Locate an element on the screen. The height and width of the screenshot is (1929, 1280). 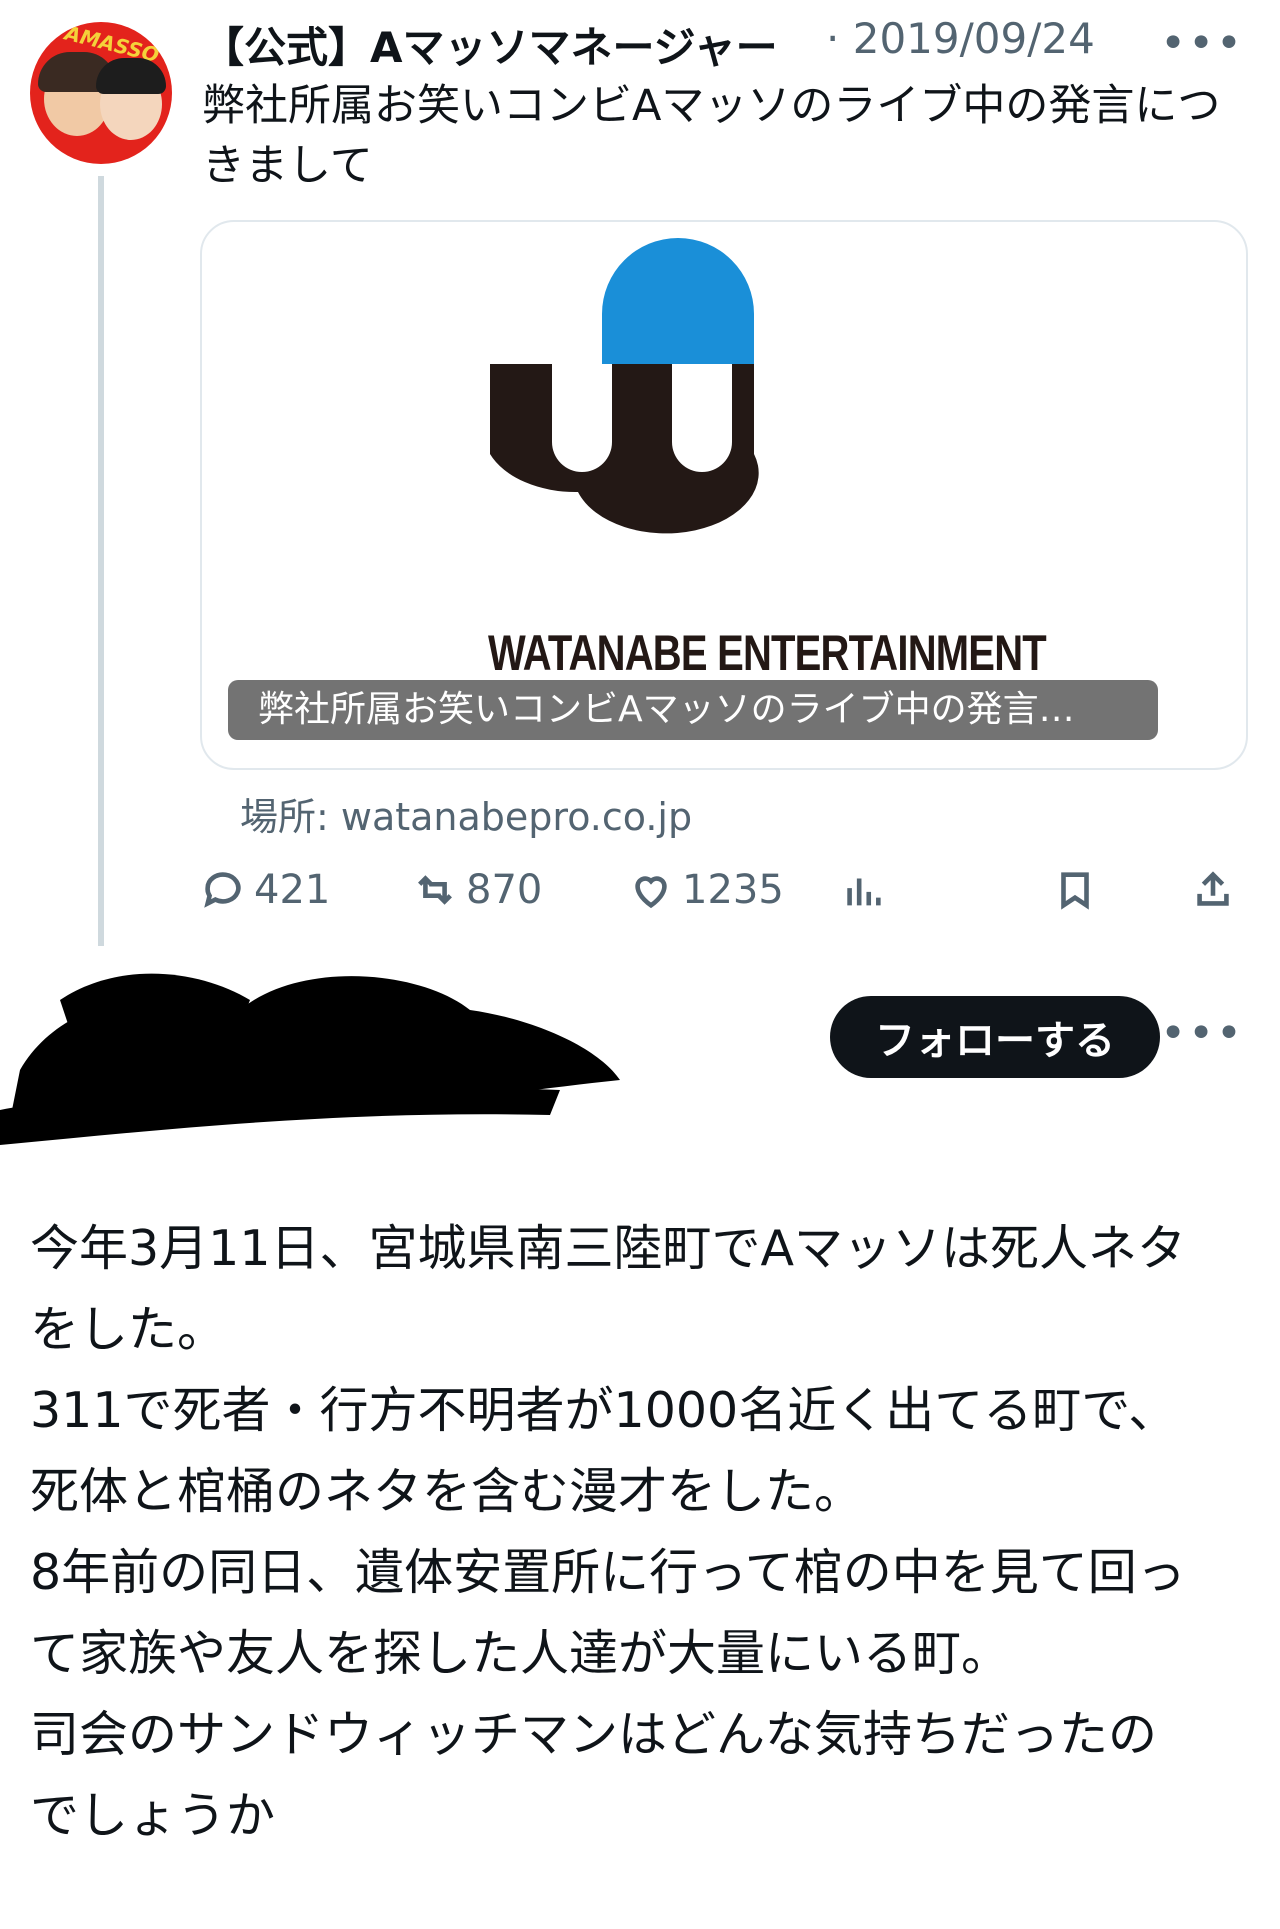
bookmark-icon is located at coordinates (1075, 891).